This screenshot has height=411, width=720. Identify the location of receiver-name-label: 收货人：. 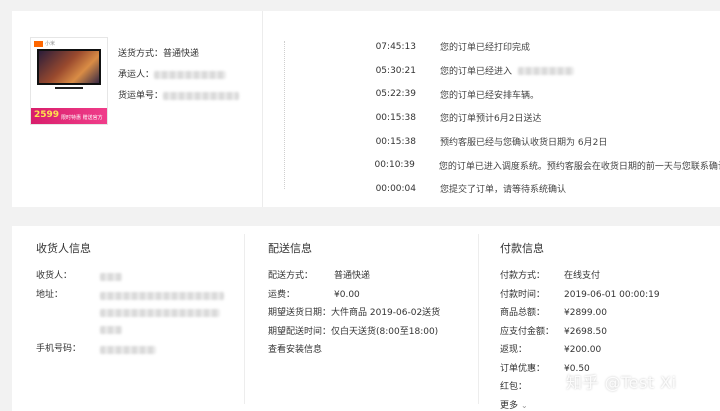
(54, 276).